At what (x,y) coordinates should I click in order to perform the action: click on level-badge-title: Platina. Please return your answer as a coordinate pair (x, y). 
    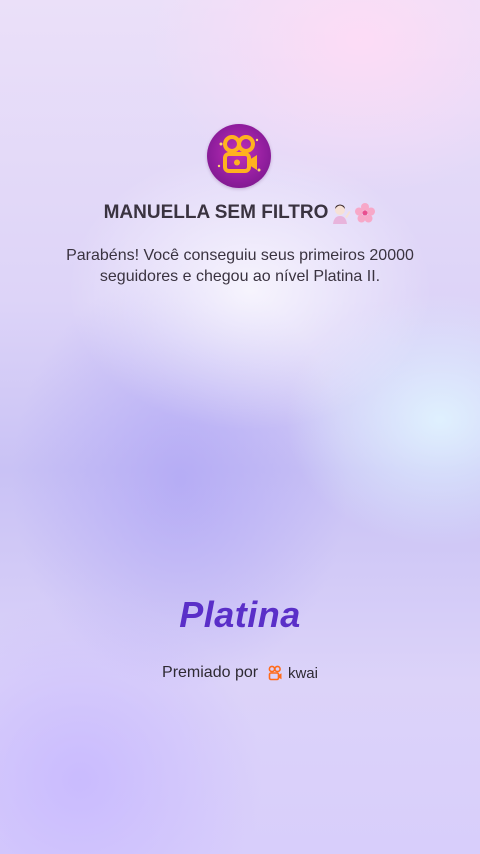
    Looking at the image, I should click on (240, 614).